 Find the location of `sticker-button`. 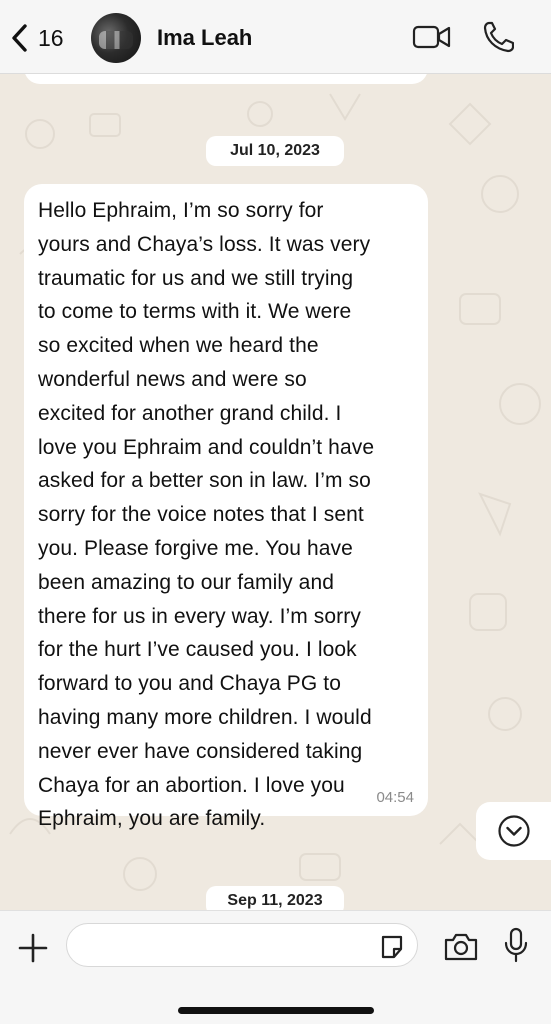

sticker-button is located at coordinates (392, 947).